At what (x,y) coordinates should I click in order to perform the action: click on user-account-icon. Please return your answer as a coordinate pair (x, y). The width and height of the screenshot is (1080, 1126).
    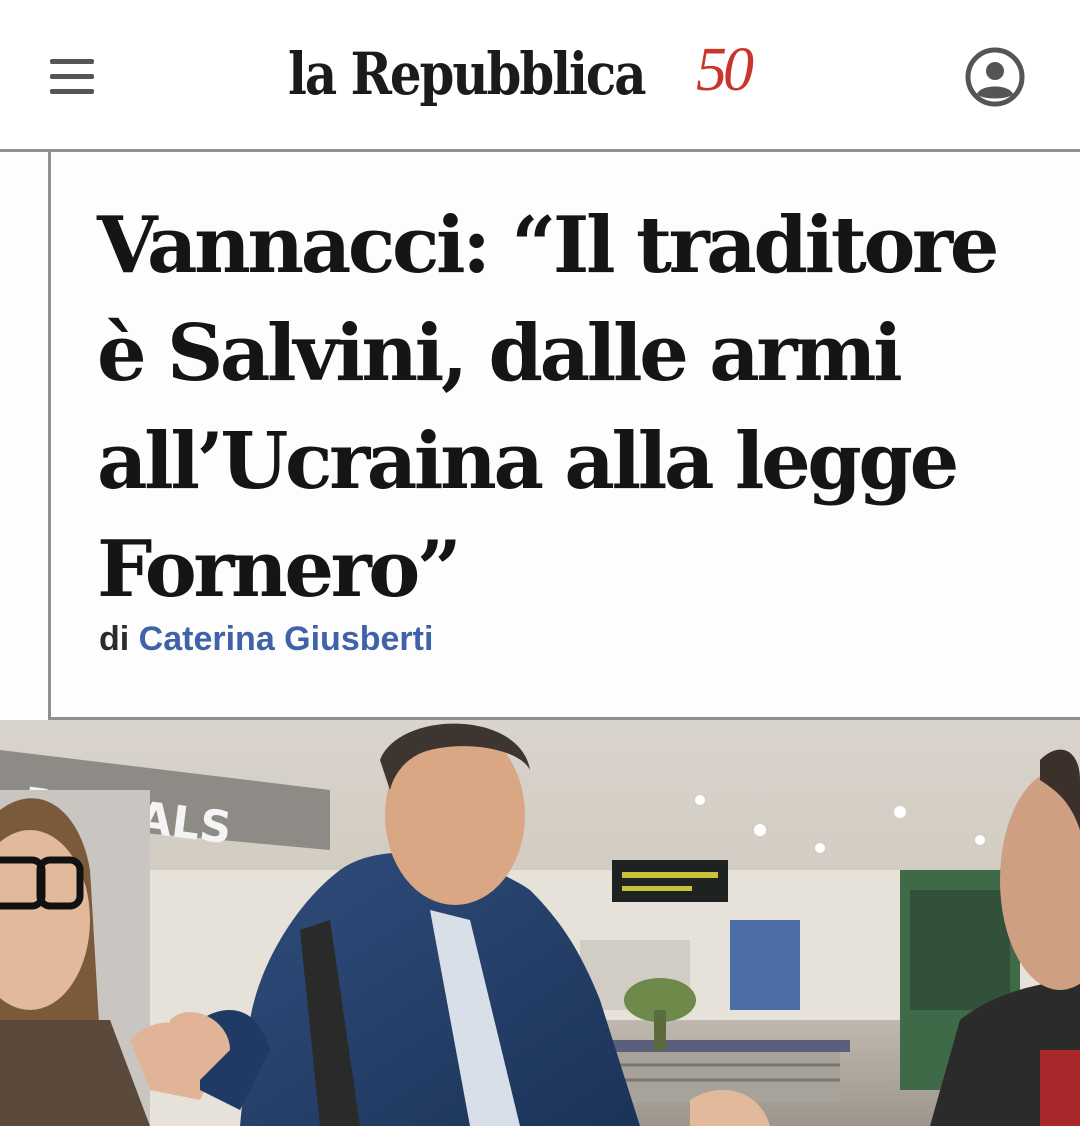
    Looking at the image, I should click on (995, 77).